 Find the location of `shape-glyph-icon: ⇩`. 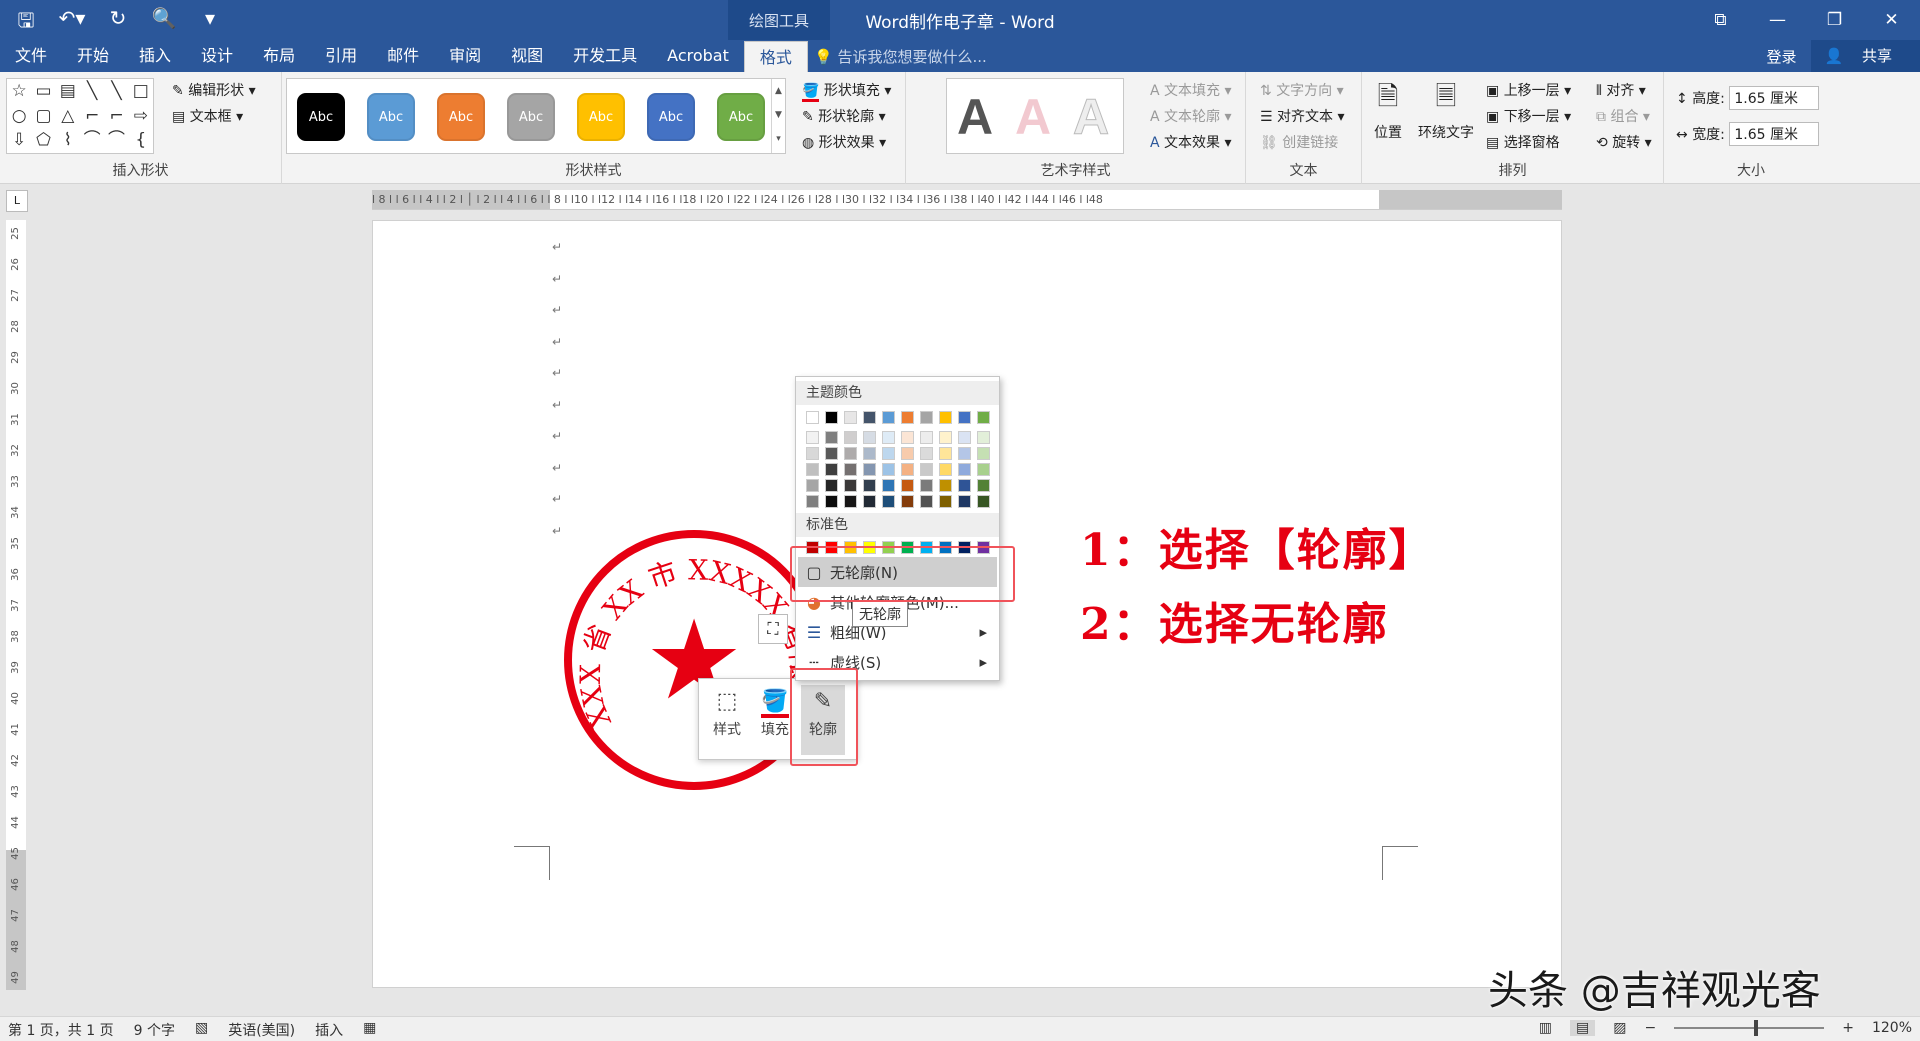

shape-glyph-icon: ⇩ is located at coordinates (19, 140).